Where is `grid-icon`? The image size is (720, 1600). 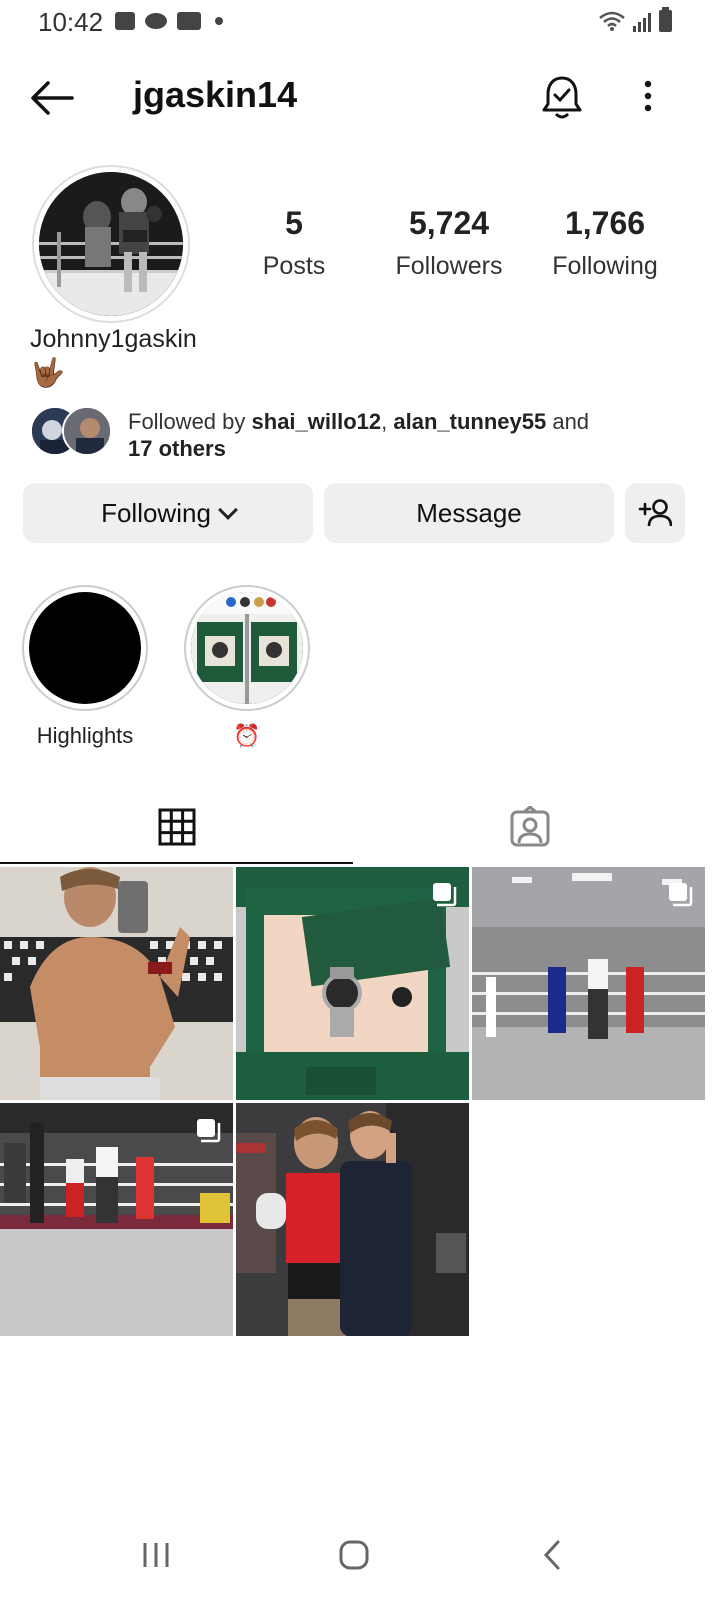 grid-icon is located at coordinates (176, 827).